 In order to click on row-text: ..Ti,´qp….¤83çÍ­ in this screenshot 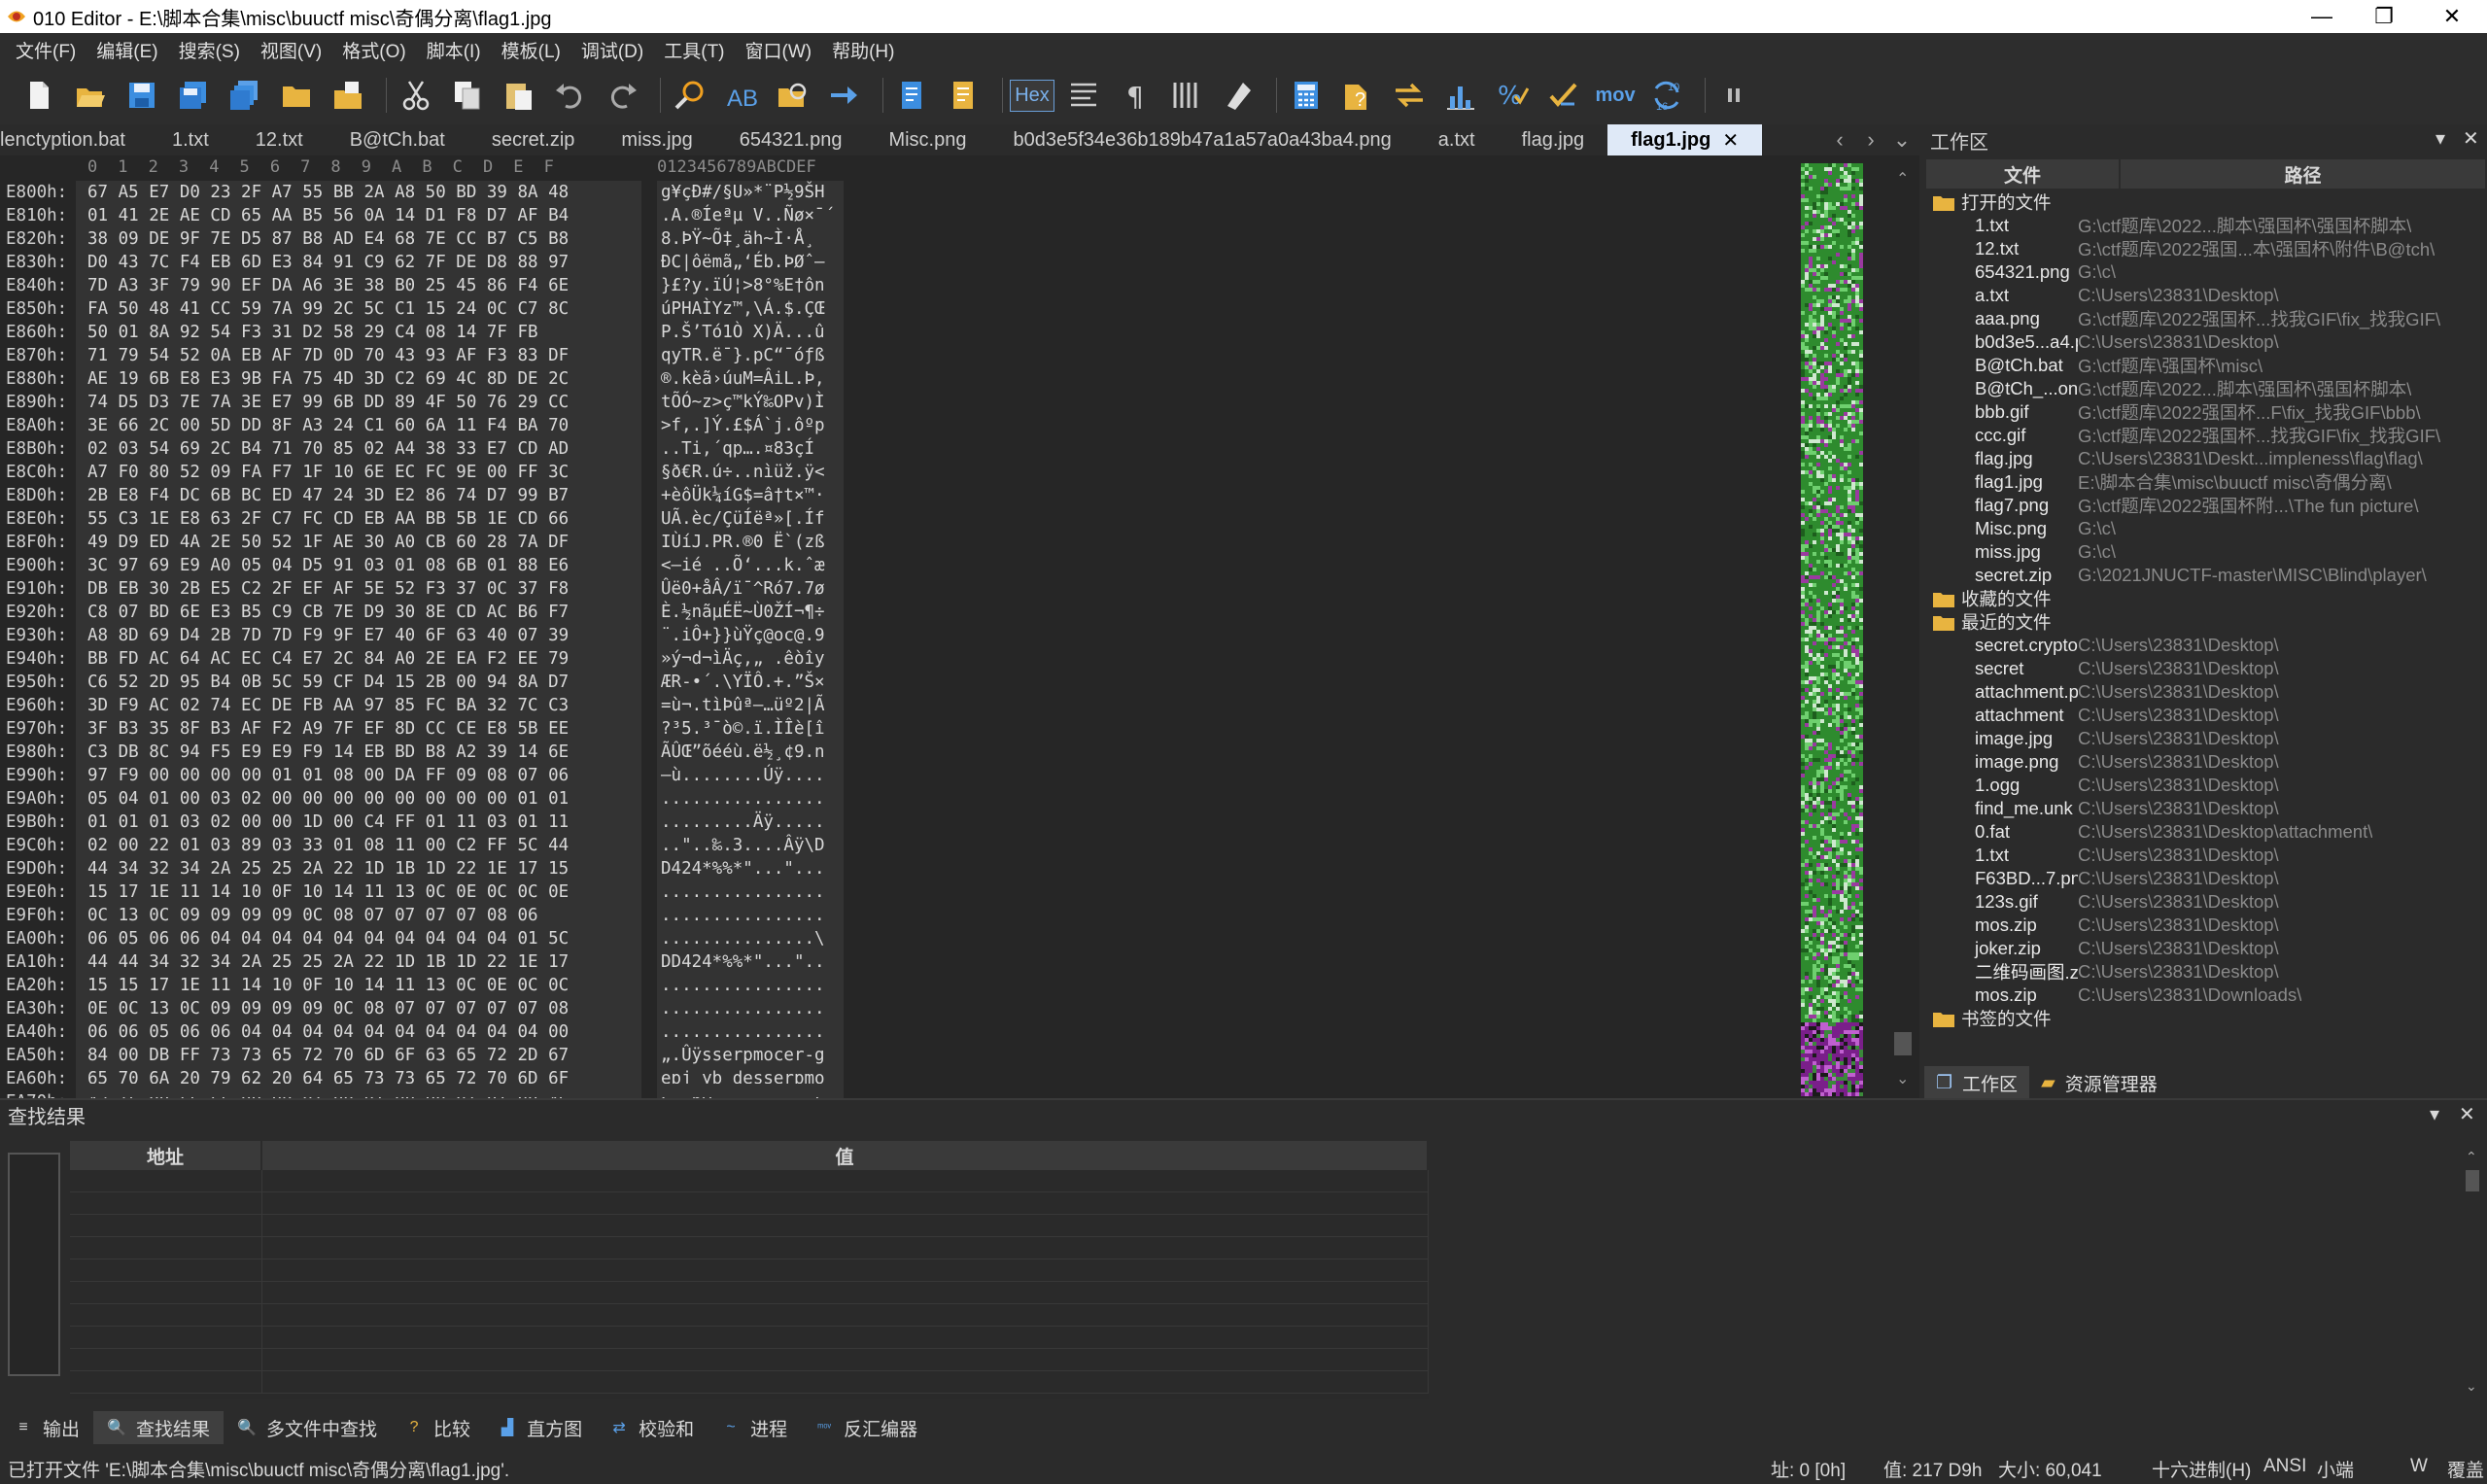, I will do `click(750, 449)`.